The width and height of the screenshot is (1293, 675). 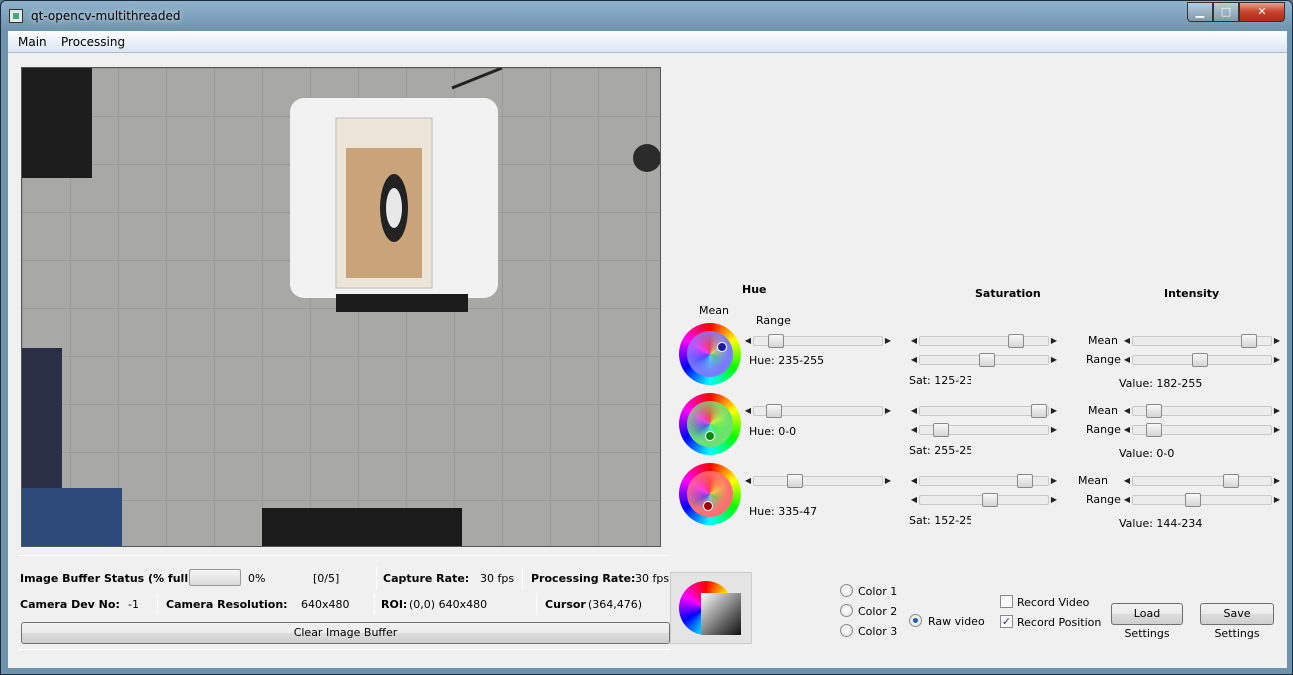 I want to click on color2-radio, so click(x=846, y=610).